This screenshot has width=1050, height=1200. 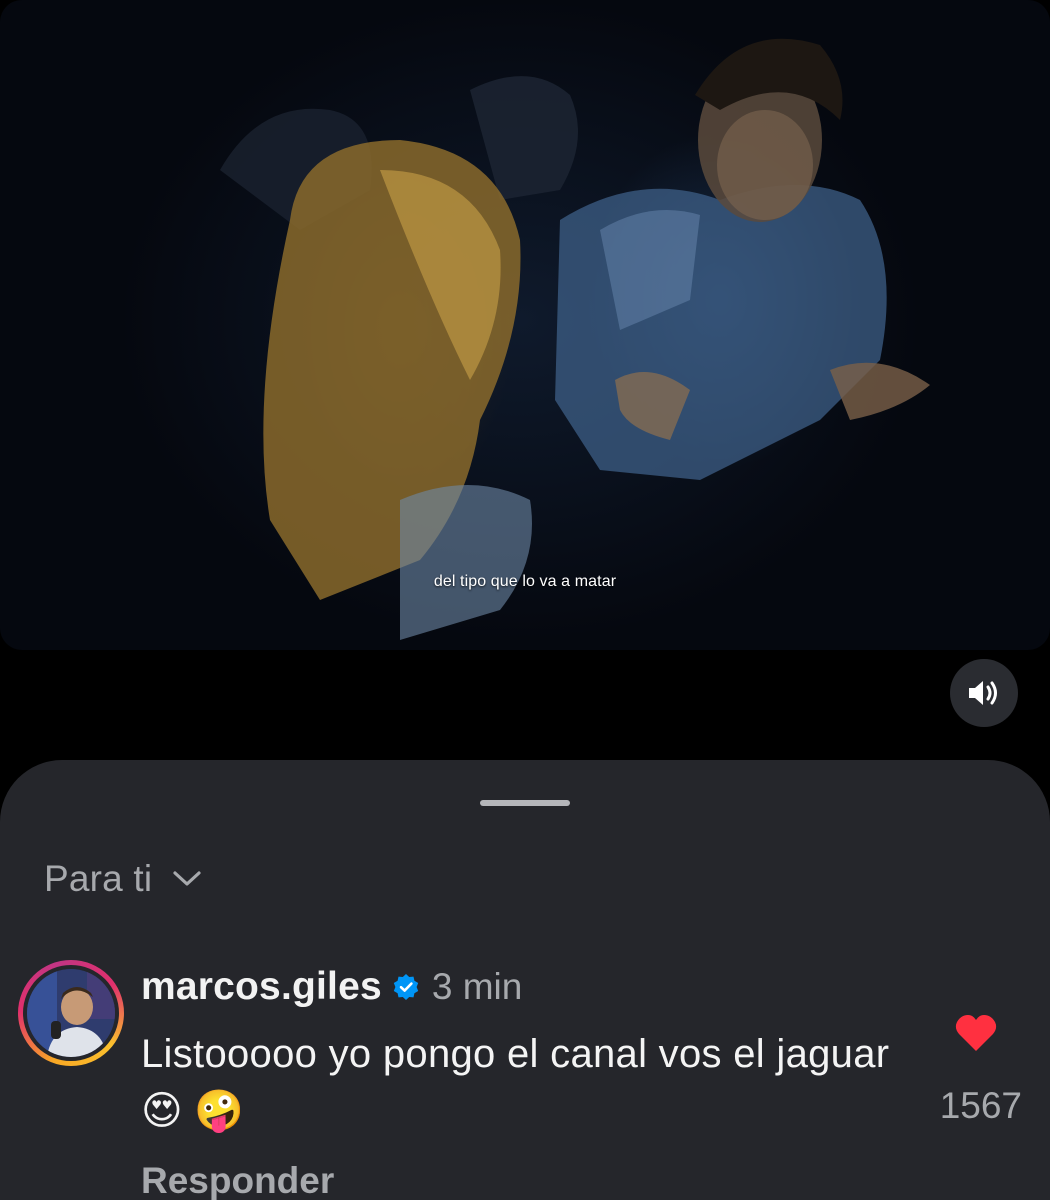 I want to click on comment-header: marcos.giles 3 min, so click(x=331, y=987).